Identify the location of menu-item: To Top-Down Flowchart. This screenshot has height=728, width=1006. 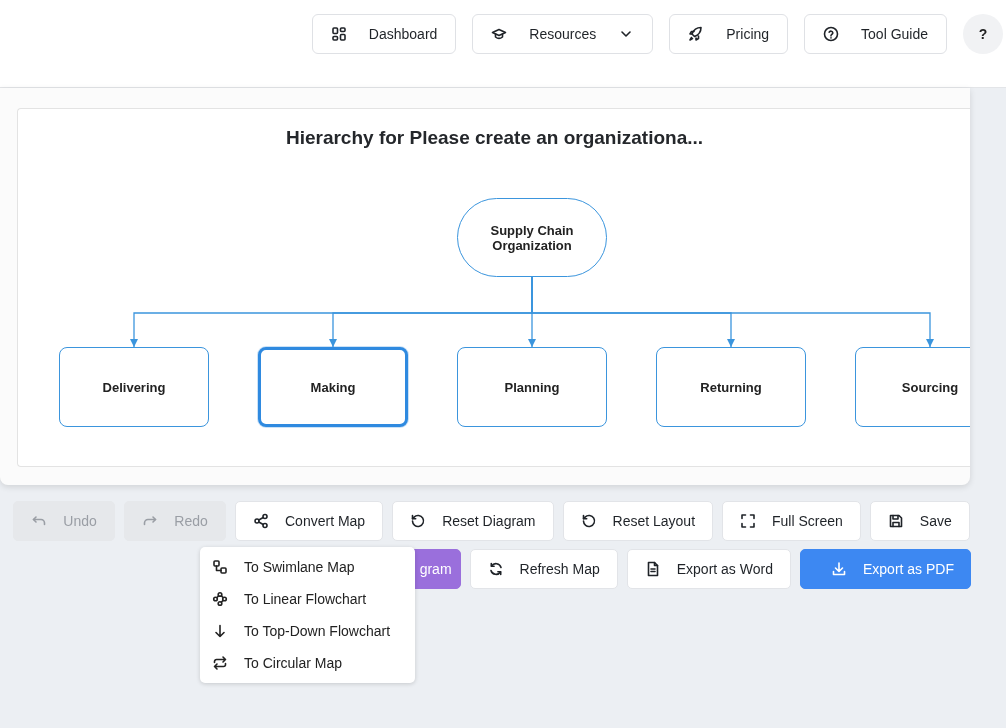
(307, 631).